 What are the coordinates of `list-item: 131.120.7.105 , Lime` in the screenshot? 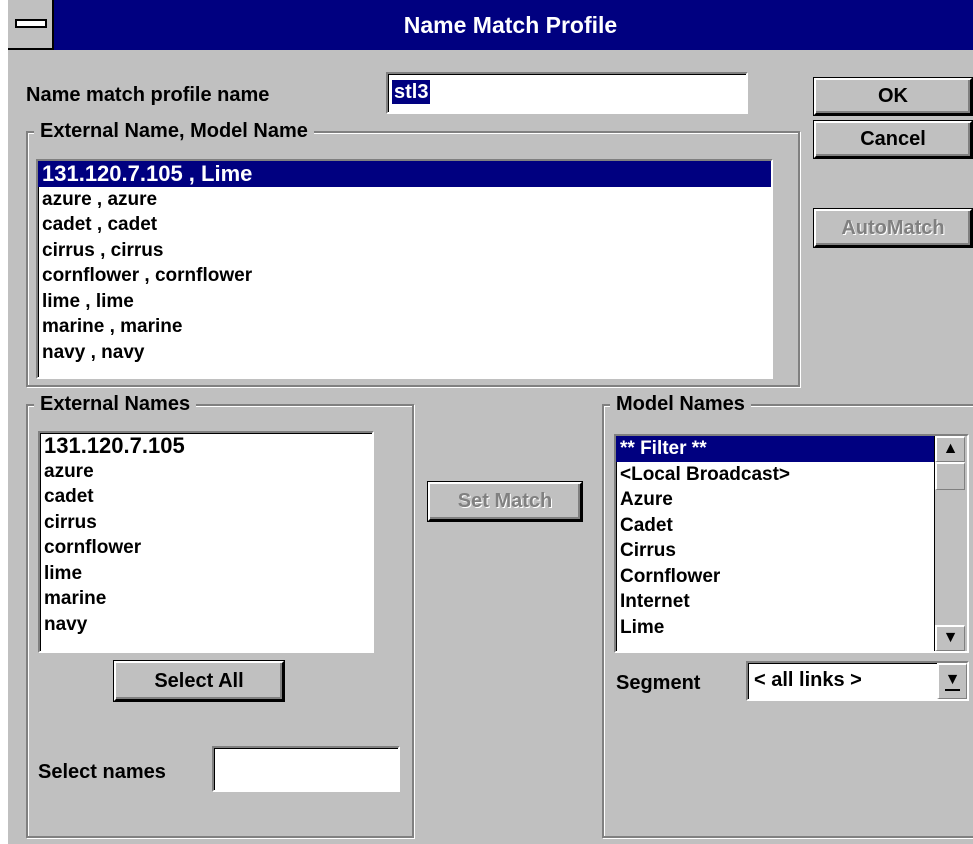 It's located at (404, 174).